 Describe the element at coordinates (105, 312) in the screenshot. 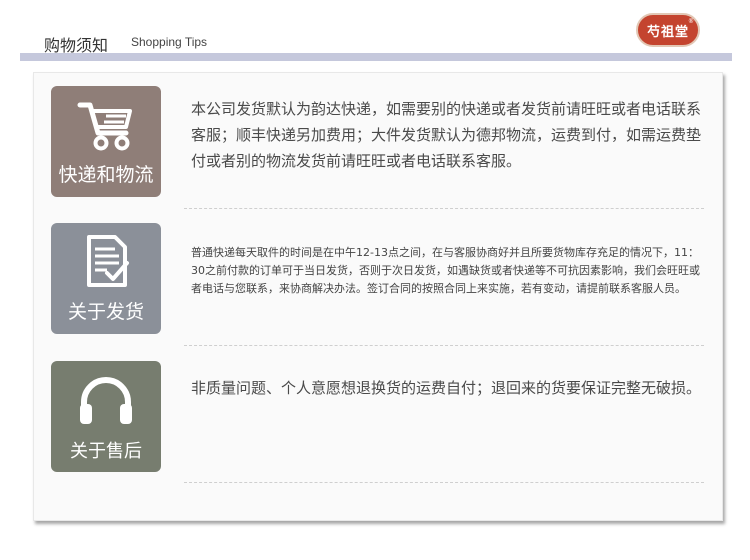

I see `tile-label: 关于发货` at that location.